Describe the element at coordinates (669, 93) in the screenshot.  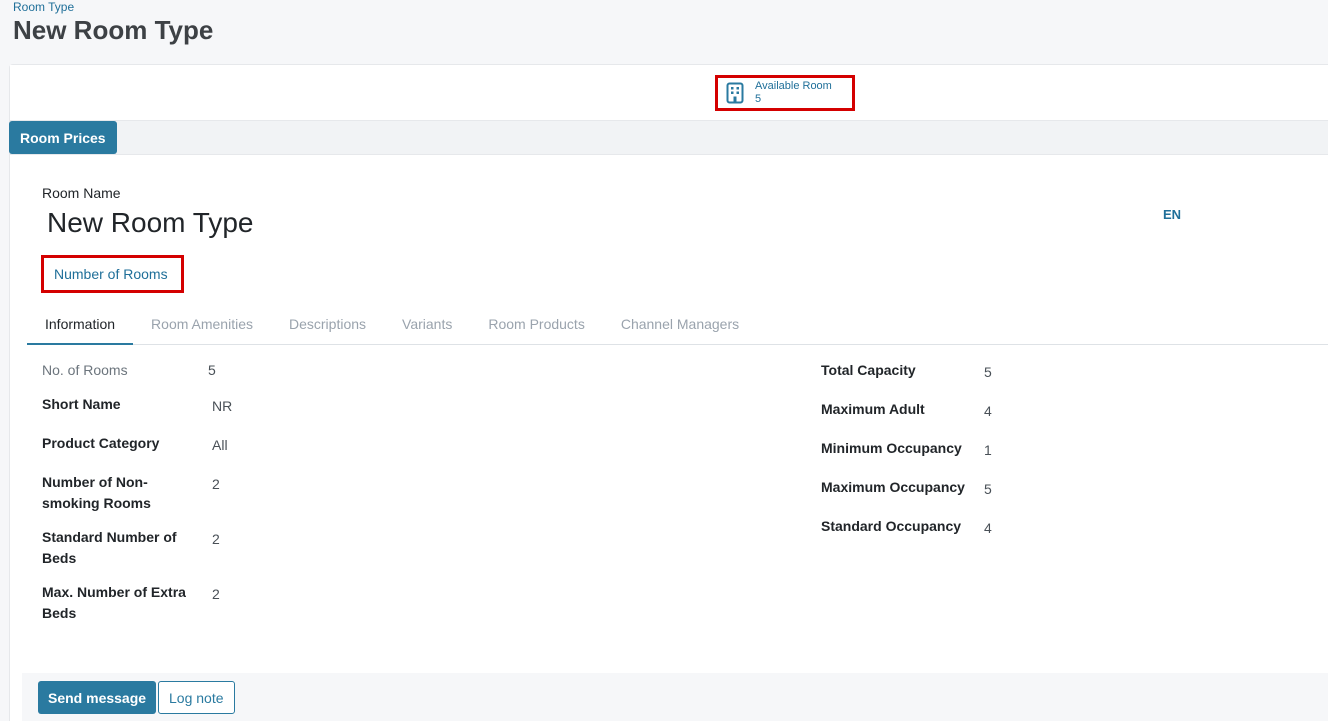
I see `button-box: Available Room 5` at that location.